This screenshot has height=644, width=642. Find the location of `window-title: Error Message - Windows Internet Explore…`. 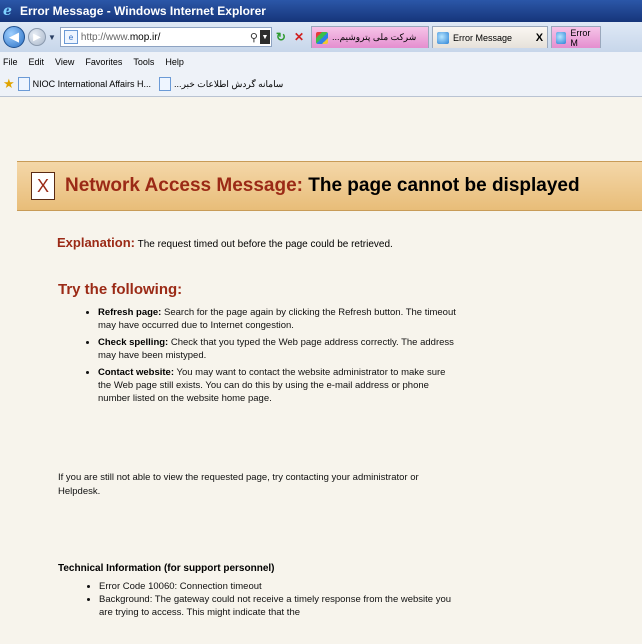

window-title: Error Message - Windows Internet Explore… is located at coordinates (143, 11).